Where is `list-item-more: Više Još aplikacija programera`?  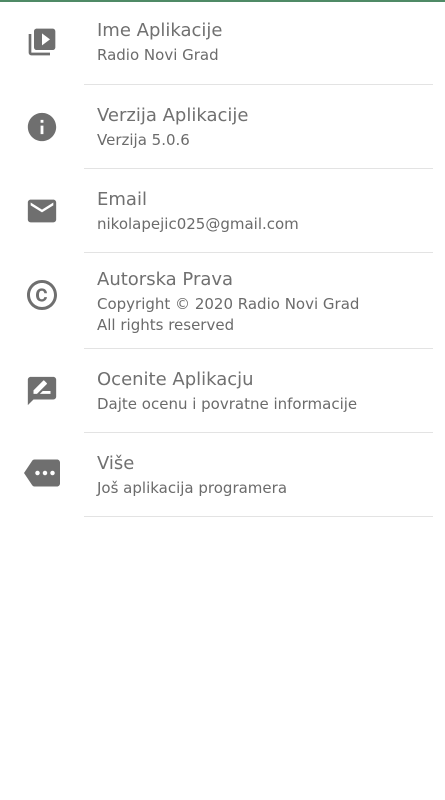
list-item-more: Više Još aplikacija programera is located at coordinates (222, 475).